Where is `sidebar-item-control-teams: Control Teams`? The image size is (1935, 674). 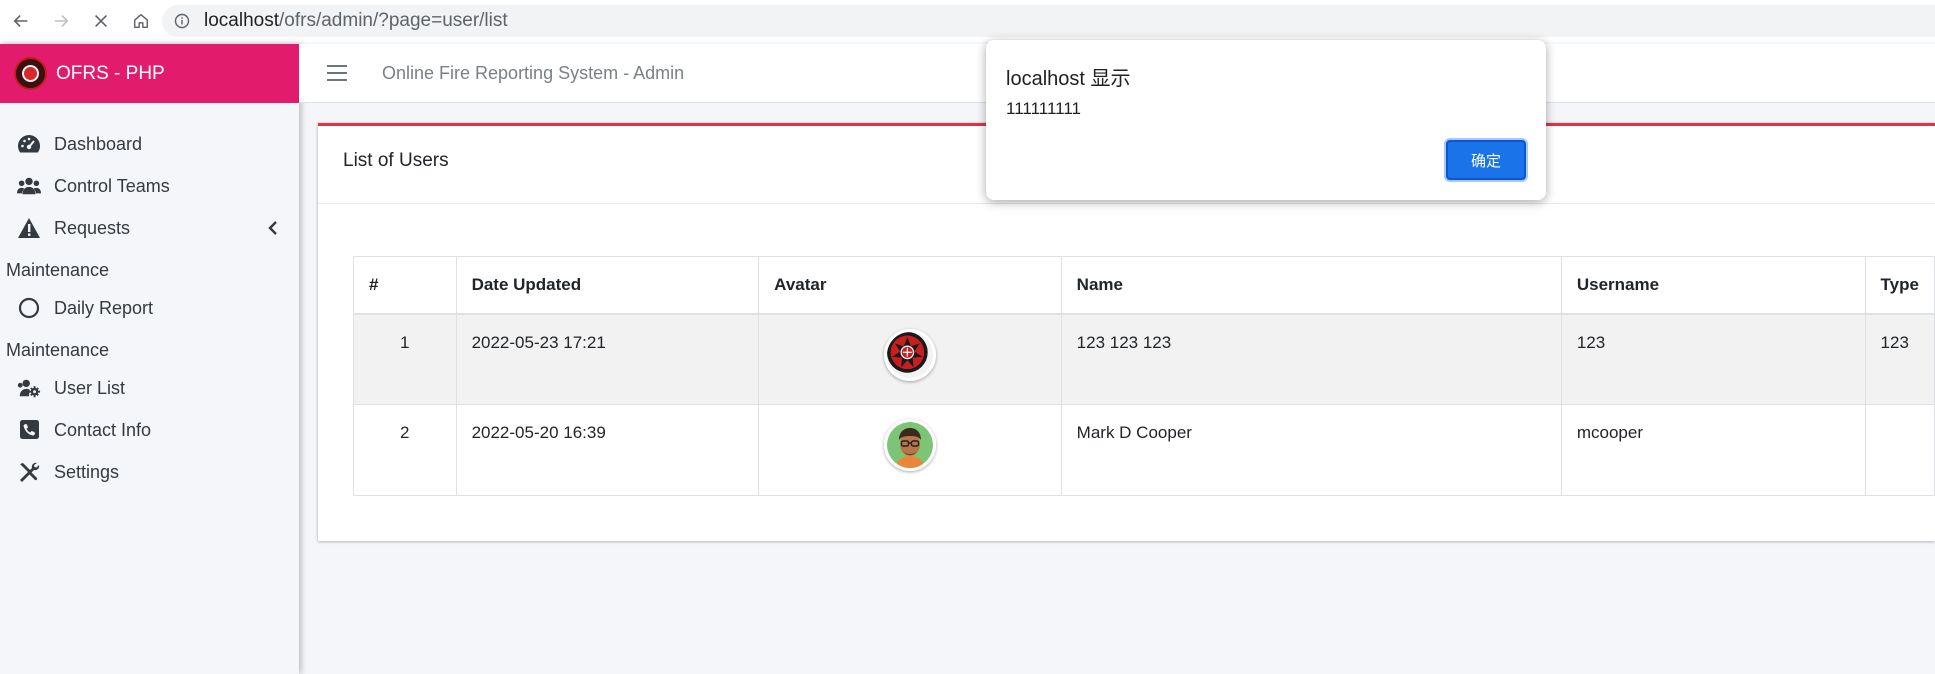
sidebar-item-control-teams: Control Teams is located at coordinates (149, 186).